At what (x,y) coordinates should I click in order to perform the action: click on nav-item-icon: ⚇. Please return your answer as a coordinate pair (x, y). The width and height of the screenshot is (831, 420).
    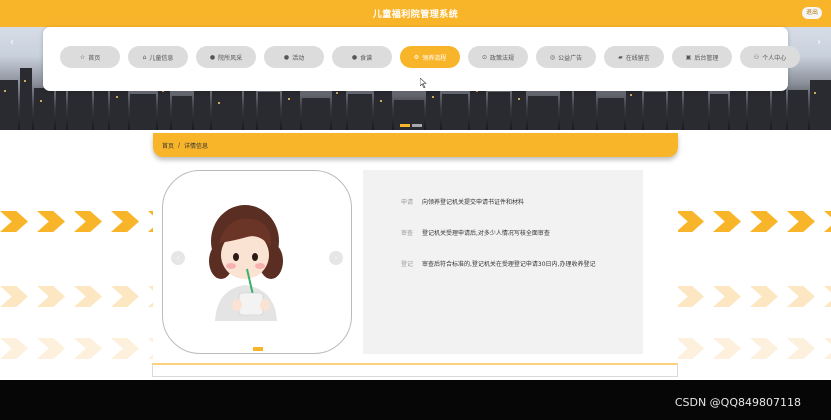
    Looking at the image, I should click on (756, 57).